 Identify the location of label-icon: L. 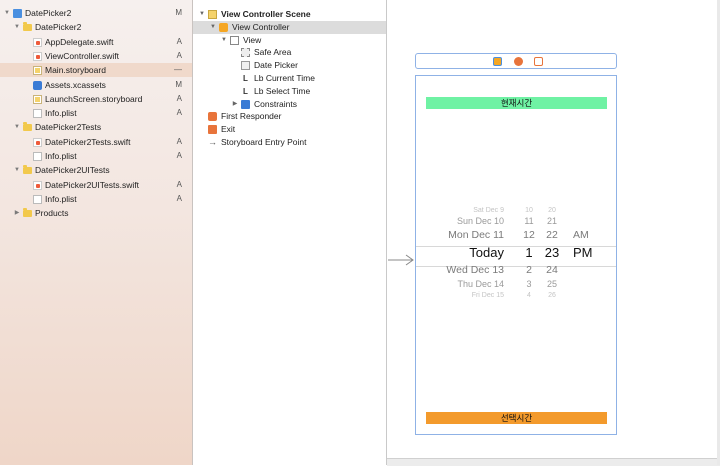
(245, 78).